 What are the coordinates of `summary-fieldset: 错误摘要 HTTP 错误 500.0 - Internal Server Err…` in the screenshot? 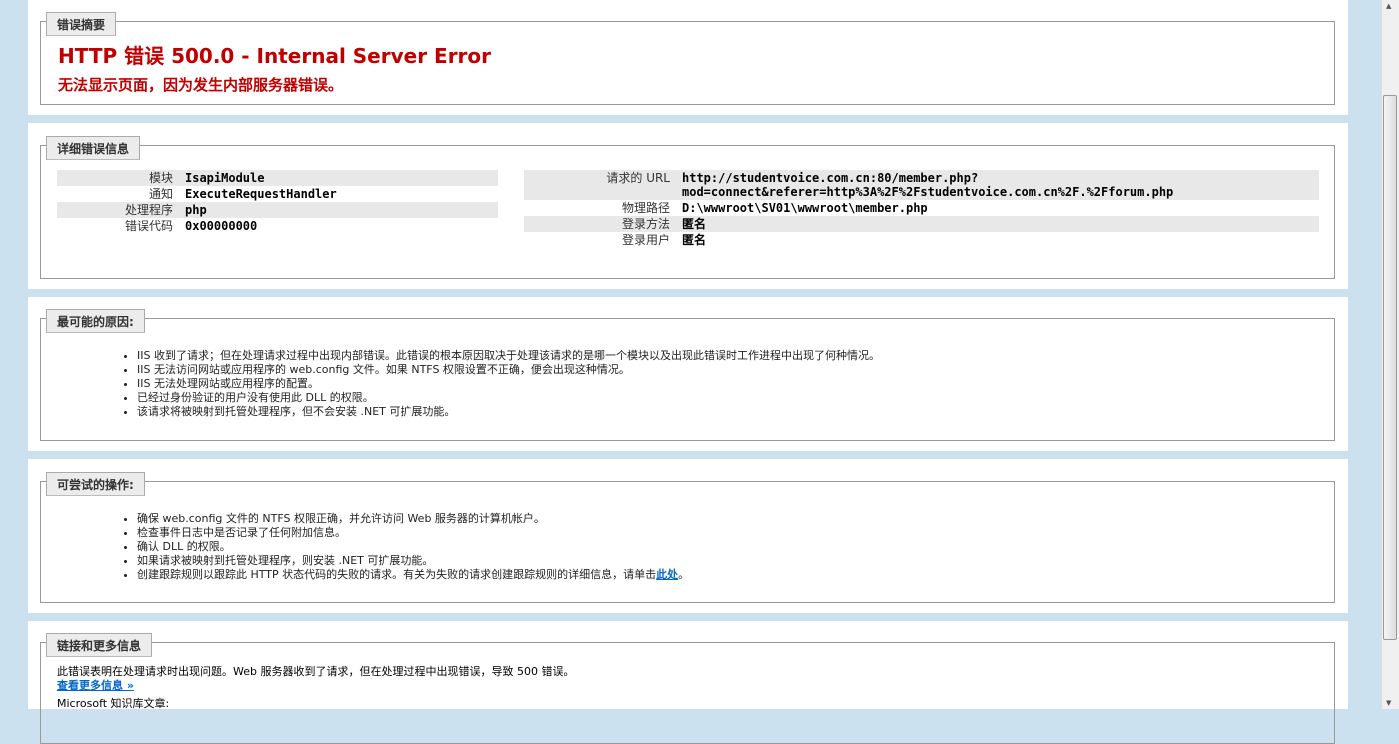 It's located at (687, 58).